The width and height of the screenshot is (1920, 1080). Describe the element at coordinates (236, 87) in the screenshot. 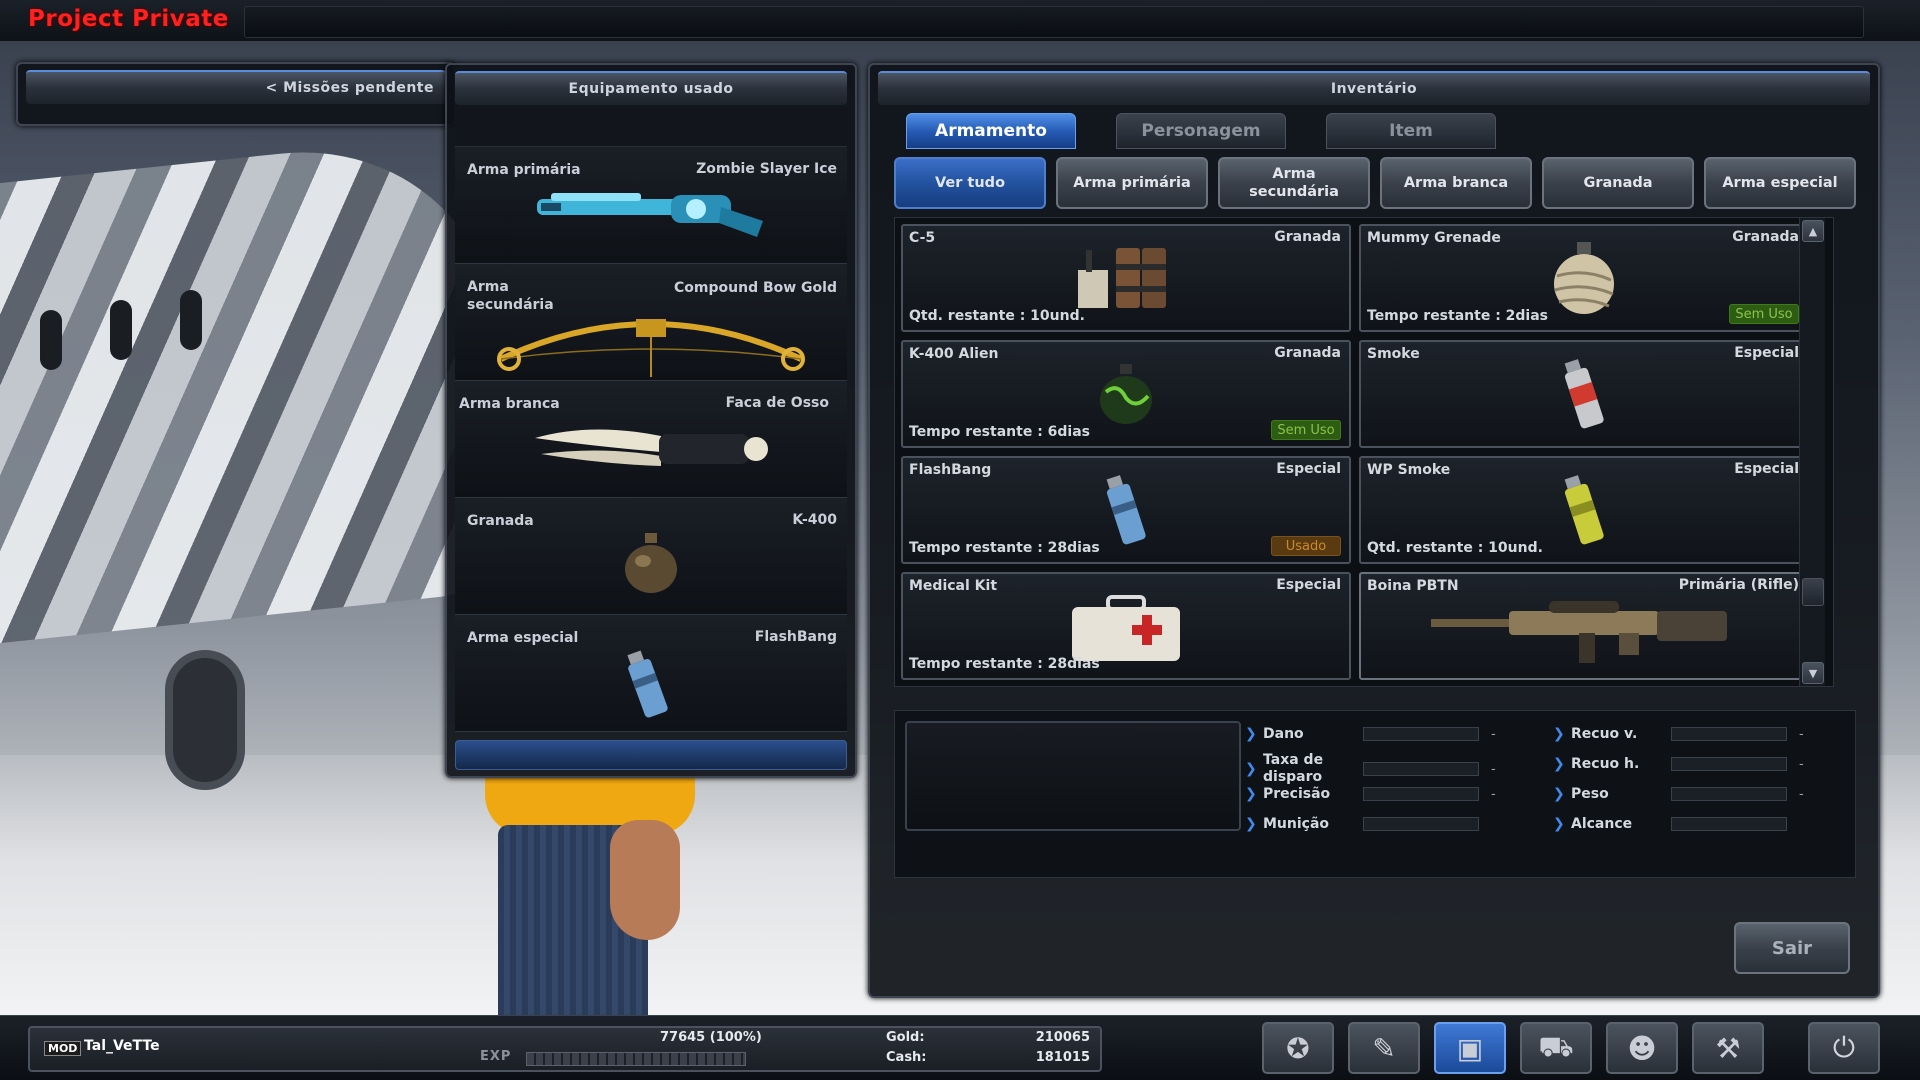

I see `missions-pending-toggle: < Missões pendente` at that location.